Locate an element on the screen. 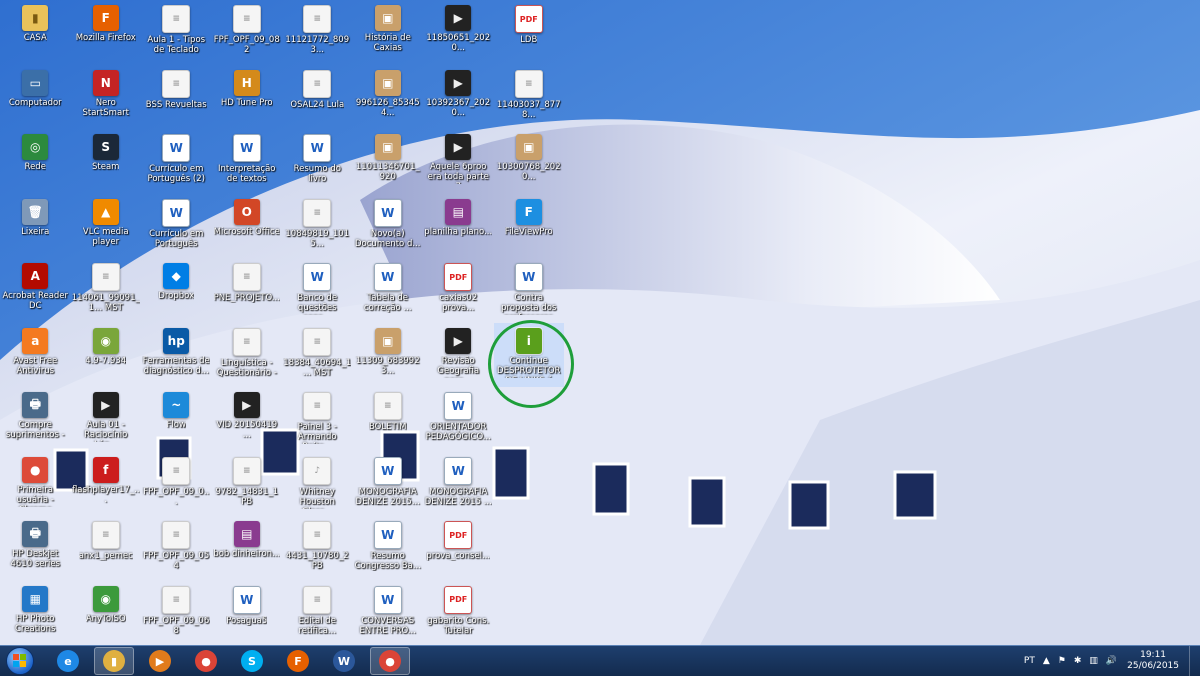 Image resolution: width=1200 pixels, height=676 pixels. desktop-icon: A Acrobat Reader DC is located at coordinates (35, 290).